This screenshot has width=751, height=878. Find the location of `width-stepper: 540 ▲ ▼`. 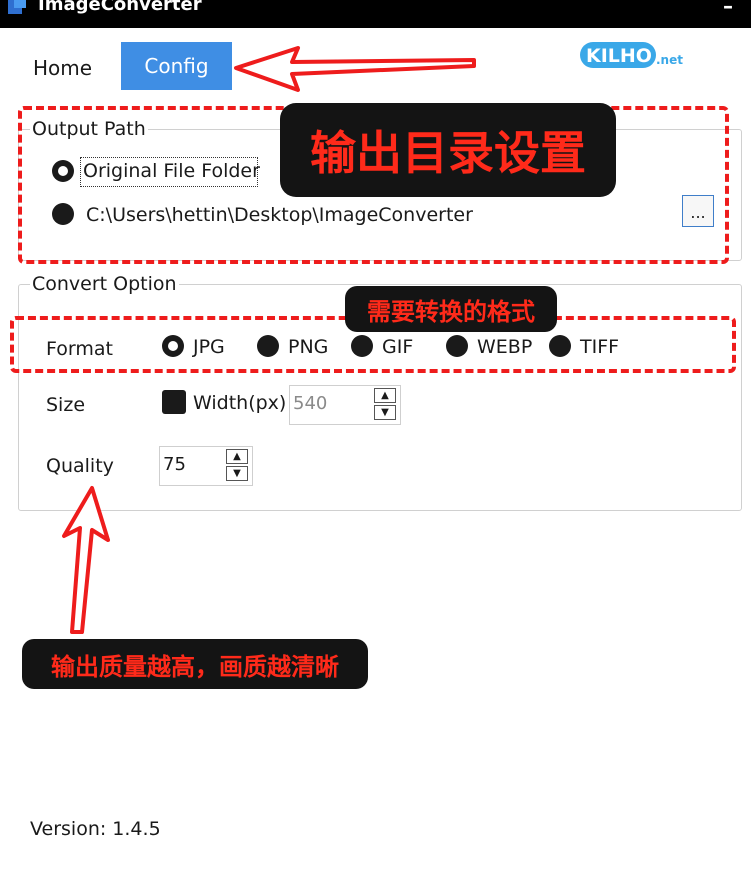

width-stepper: 540 ▲ ▼ is located at coordinates (345, 405).